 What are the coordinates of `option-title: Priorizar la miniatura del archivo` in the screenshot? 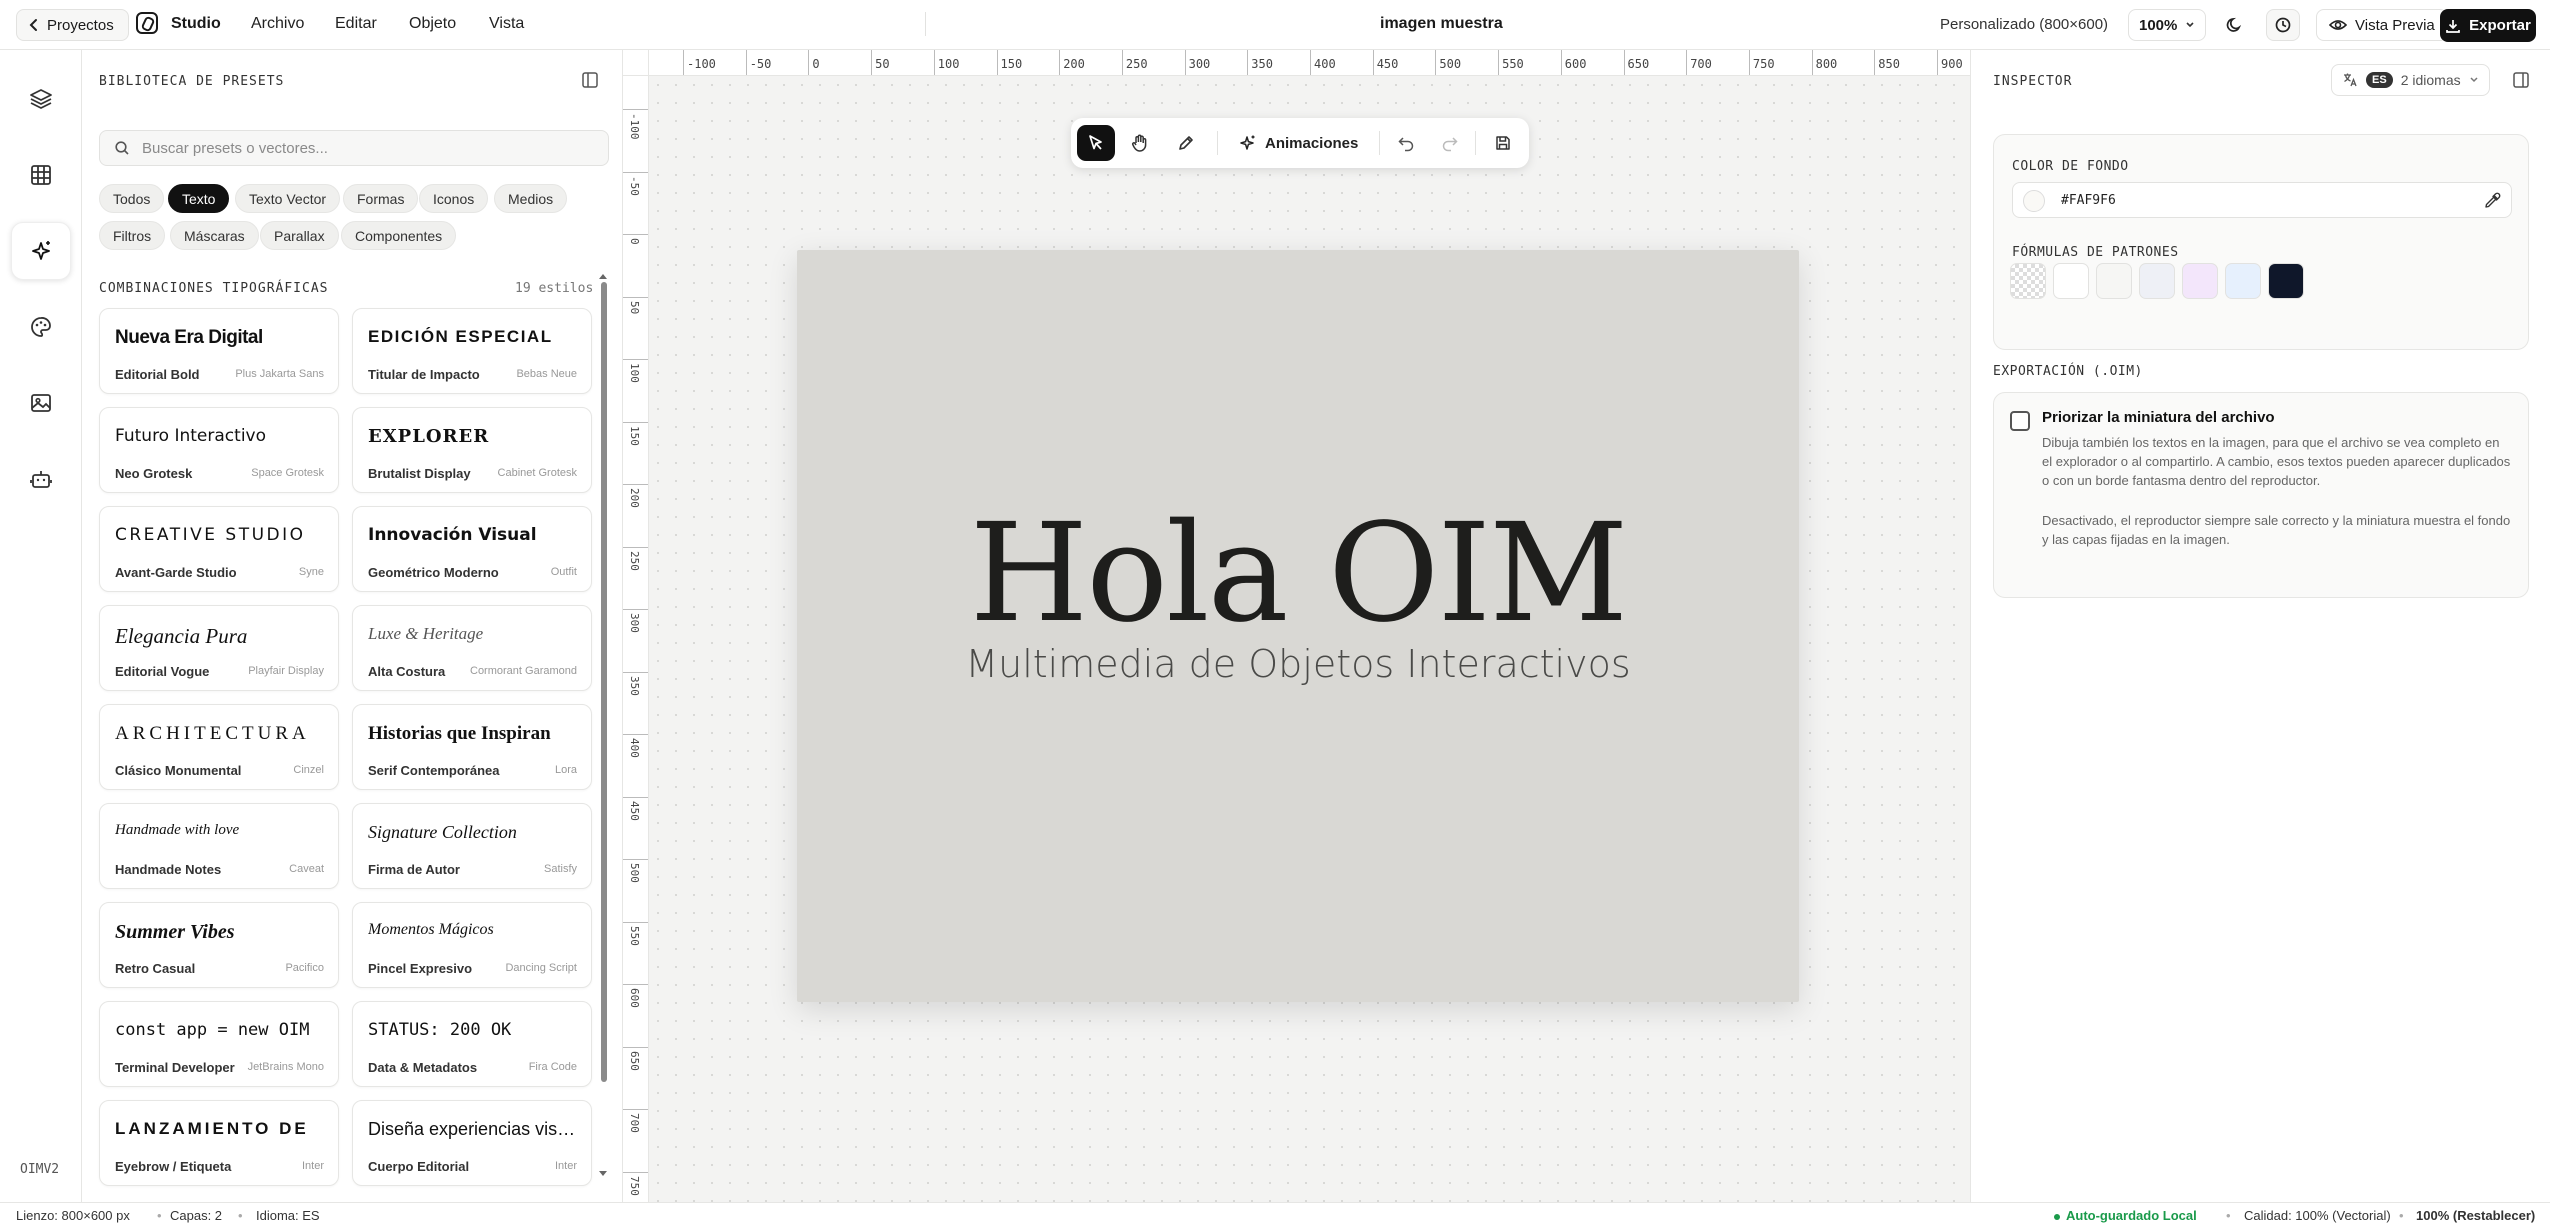 It's located at (2158, 417).